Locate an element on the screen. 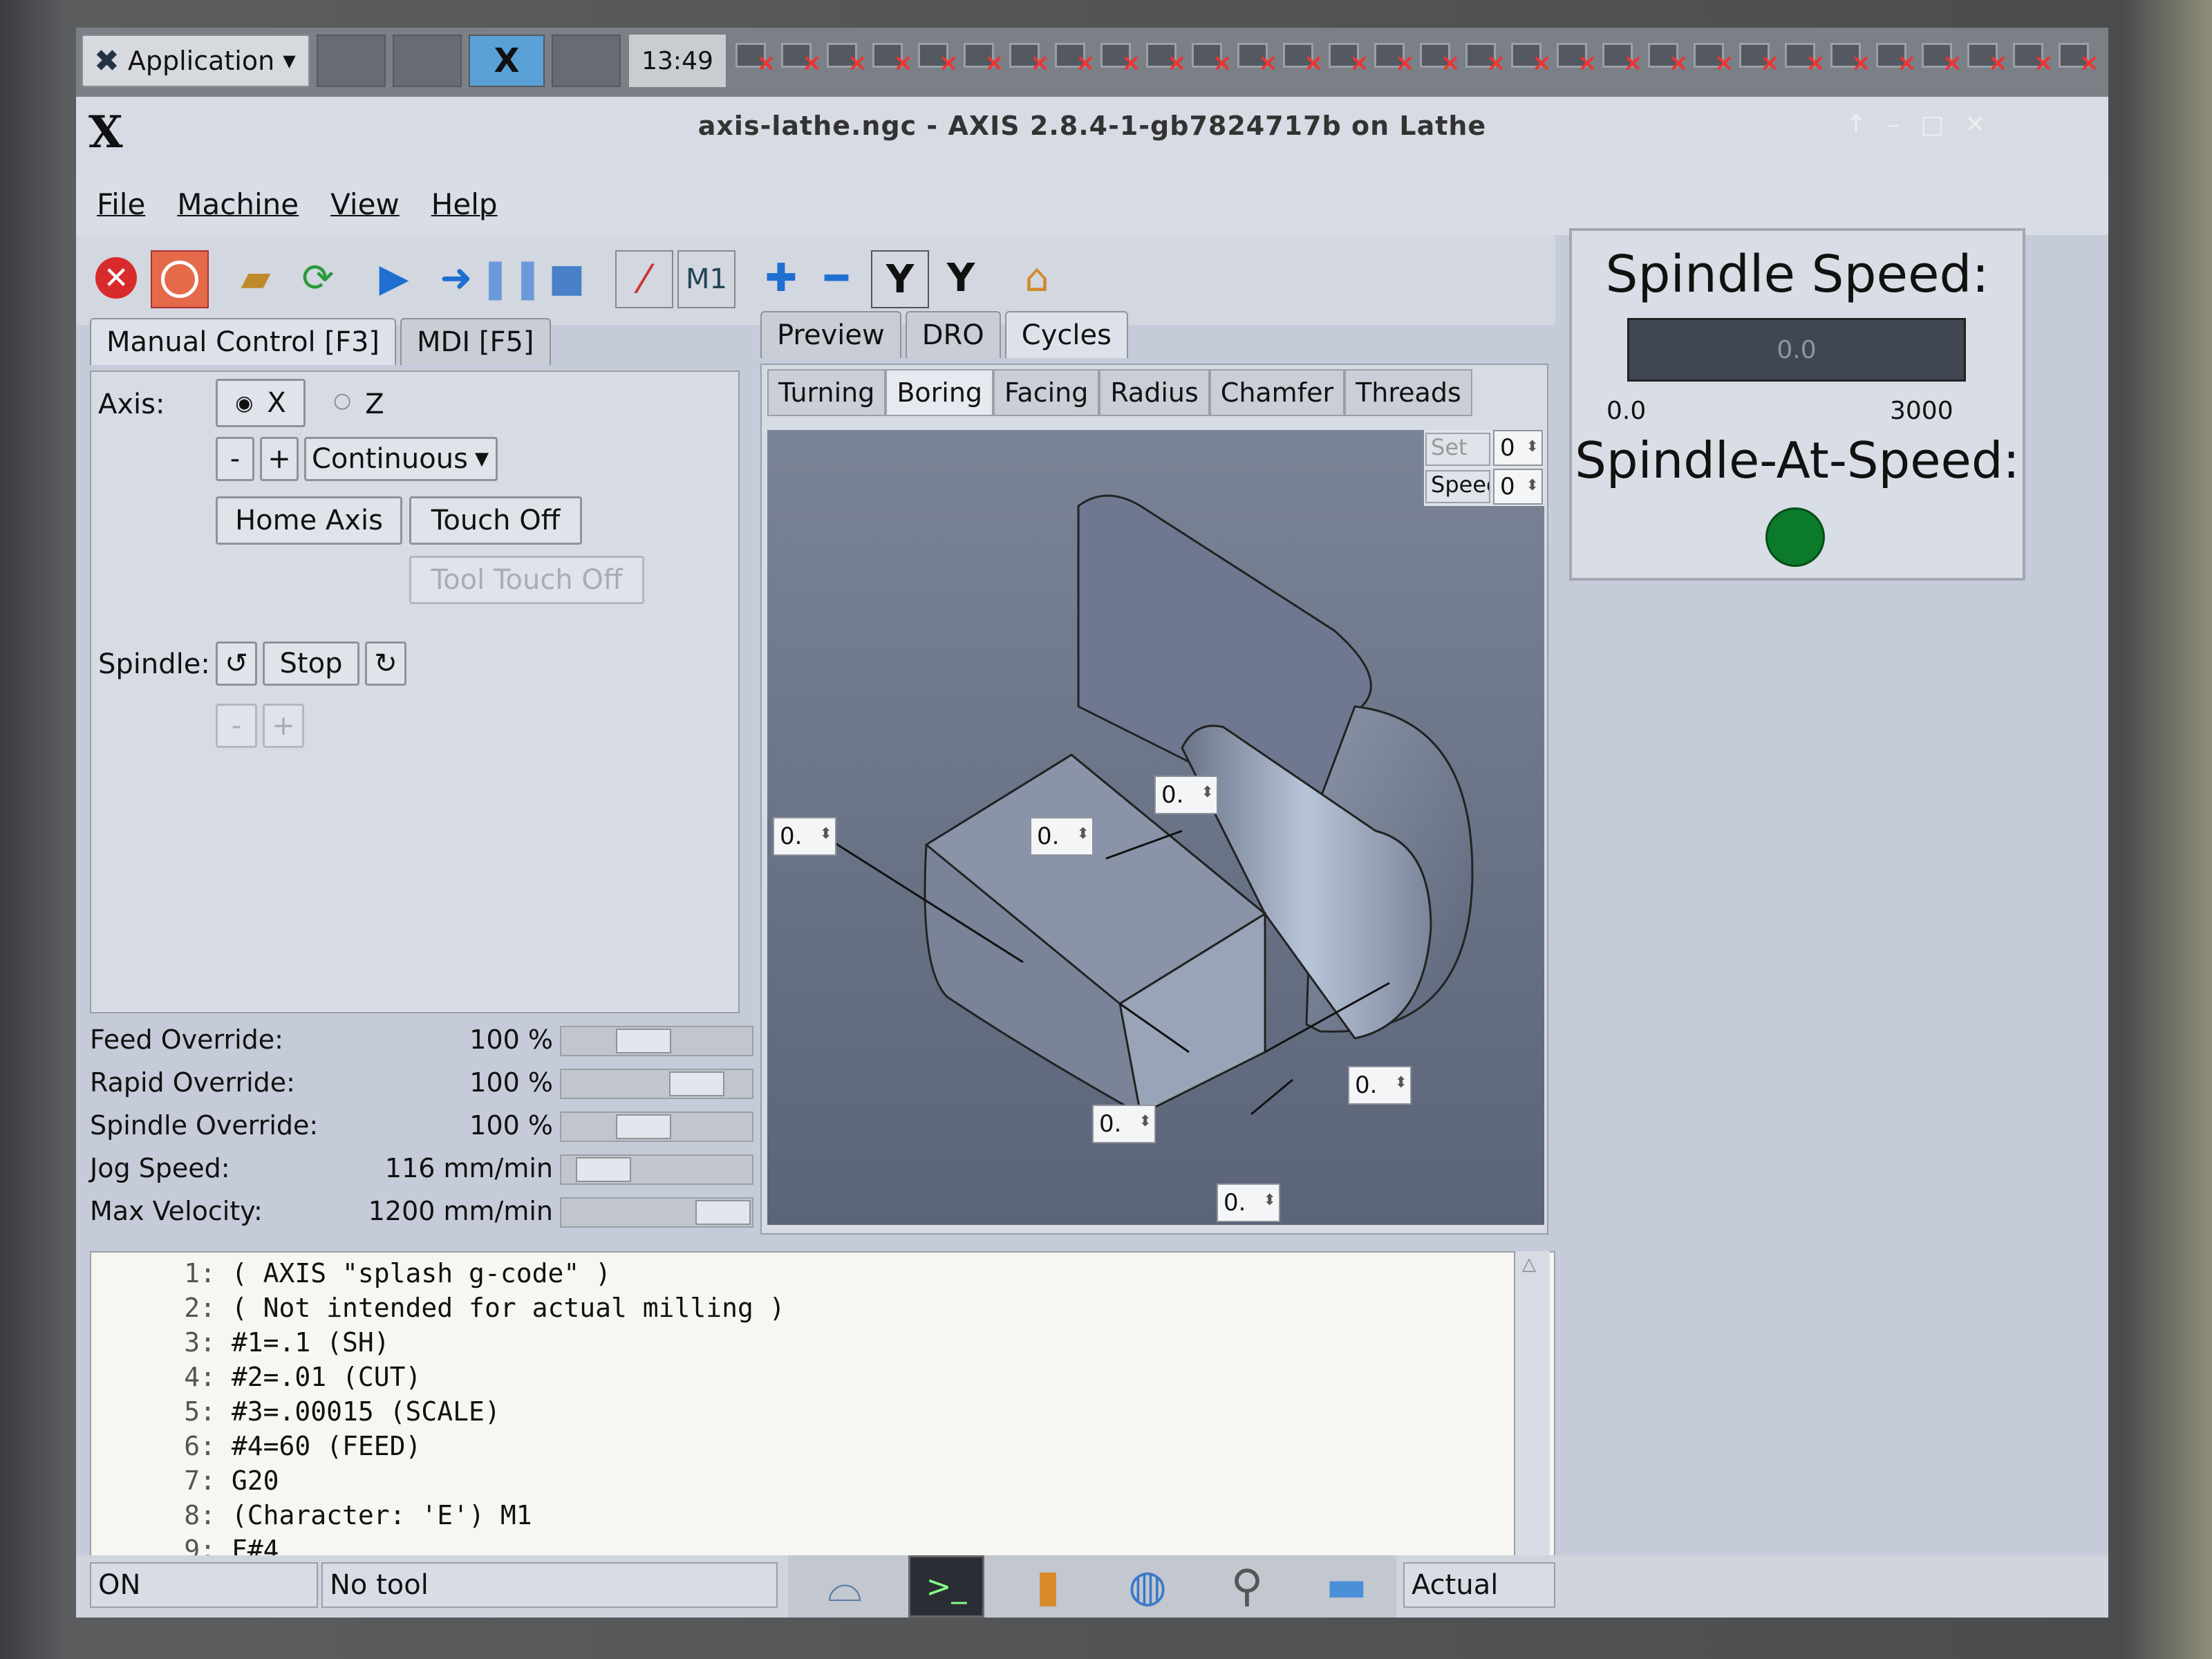 The height and width of the screenshot is (1659, 2212). application-menu-button: ✖ Application ▼ is located at coordinates (196, 61).